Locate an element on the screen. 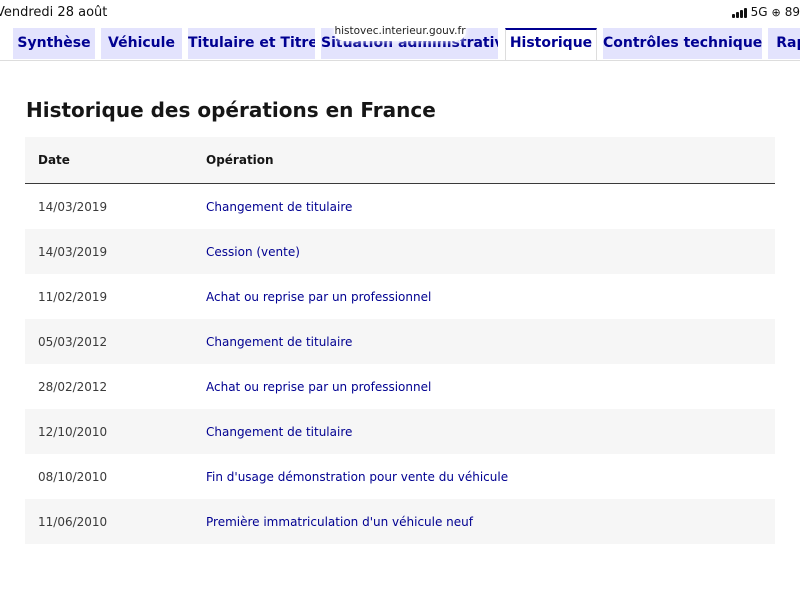  tab-vehicule: Véhicule is located at coordinates (141, 43).